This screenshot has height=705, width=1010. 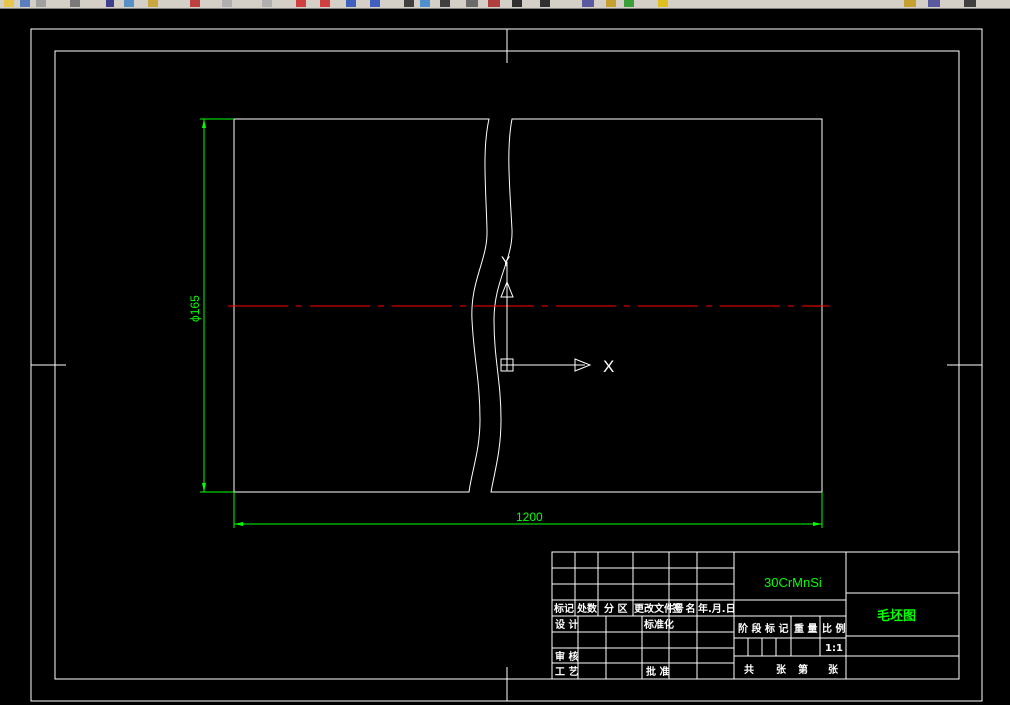 I want to click on help-icon, so click(x=545, y=3).